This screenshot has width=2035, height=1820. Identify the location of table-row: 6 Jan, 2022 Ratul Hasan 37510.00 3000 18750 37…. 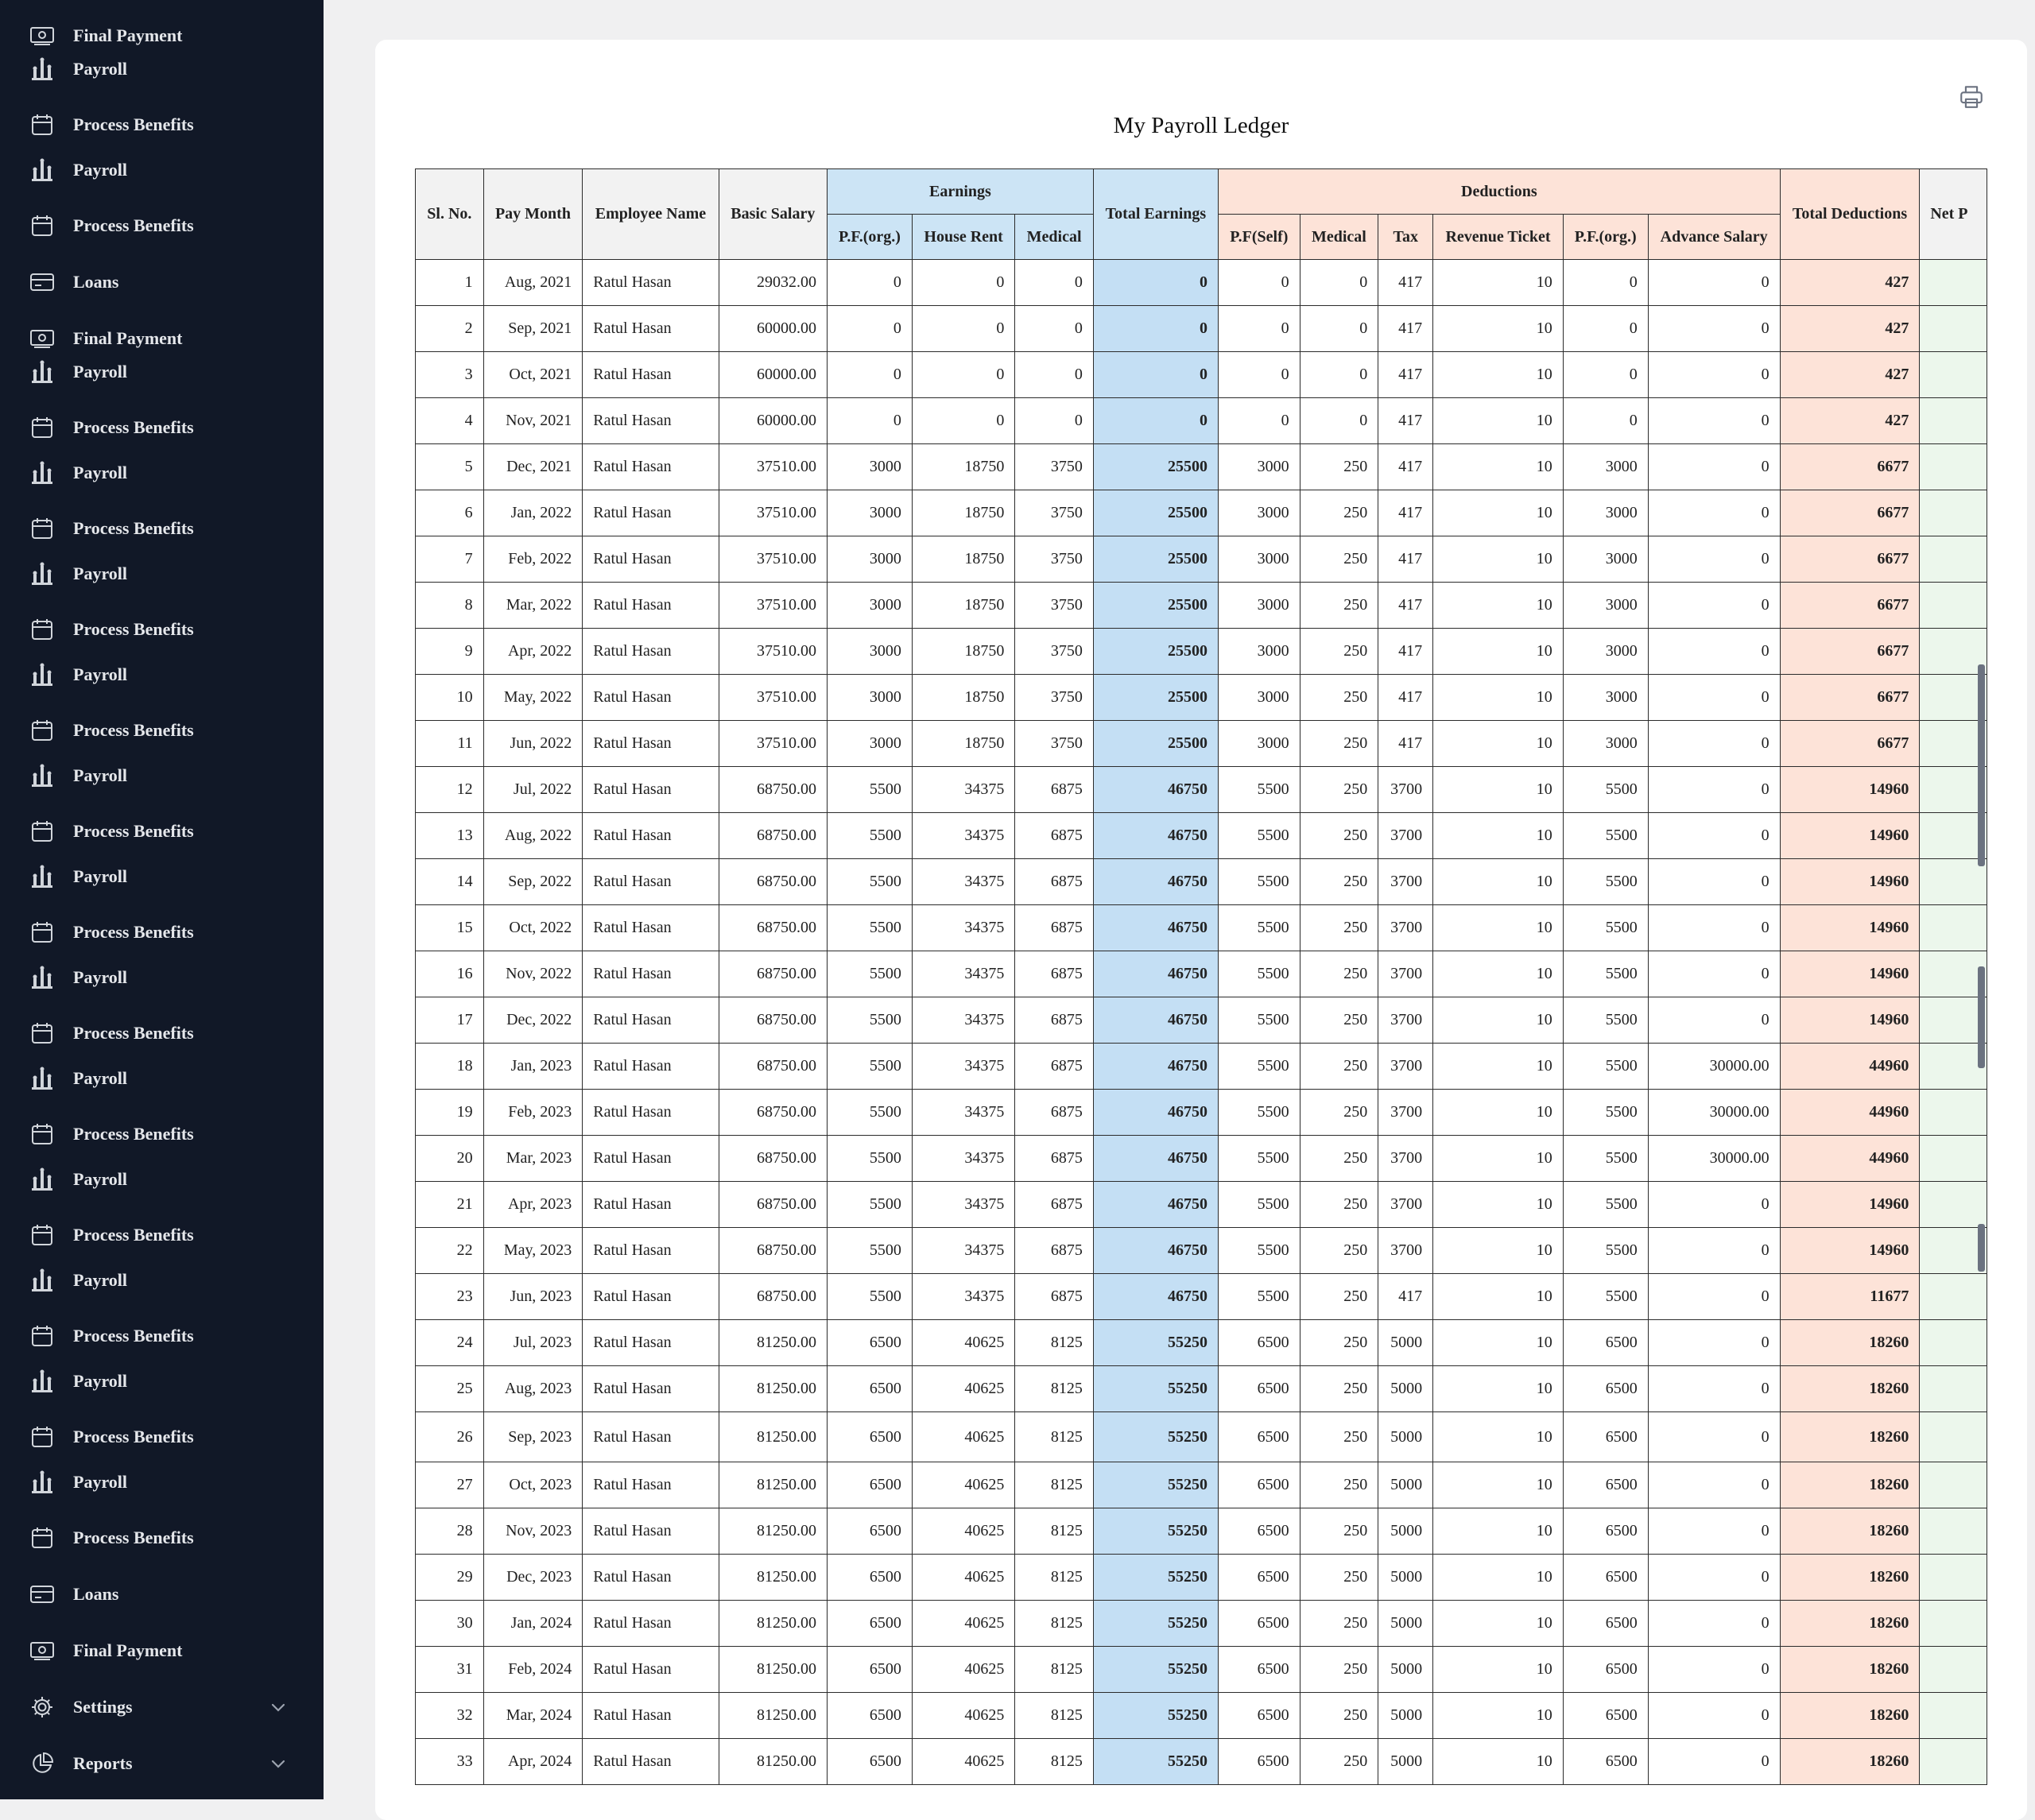
(1201, 513).